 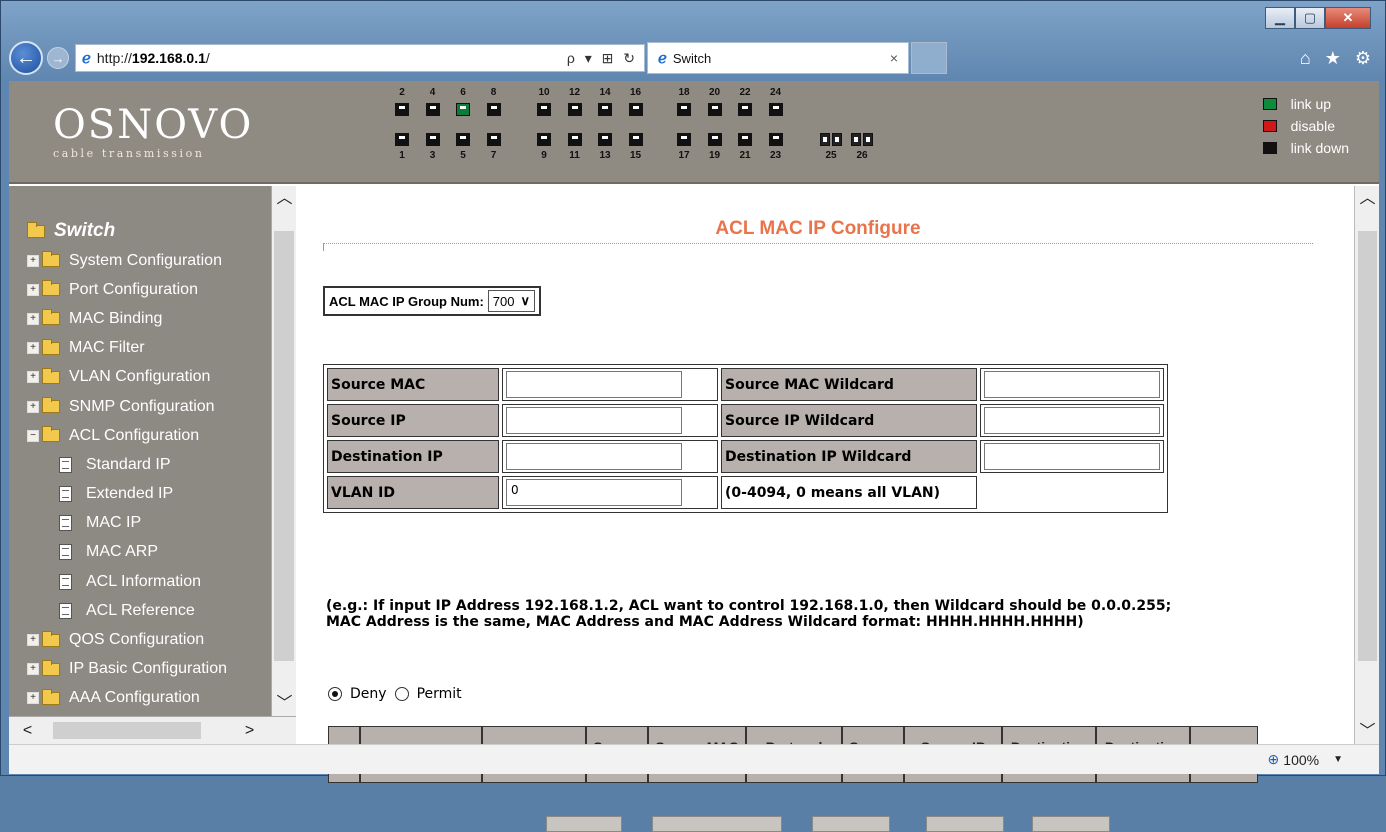 I want to click on group-num-select: 700 ∨, so click(x=511, y=301).